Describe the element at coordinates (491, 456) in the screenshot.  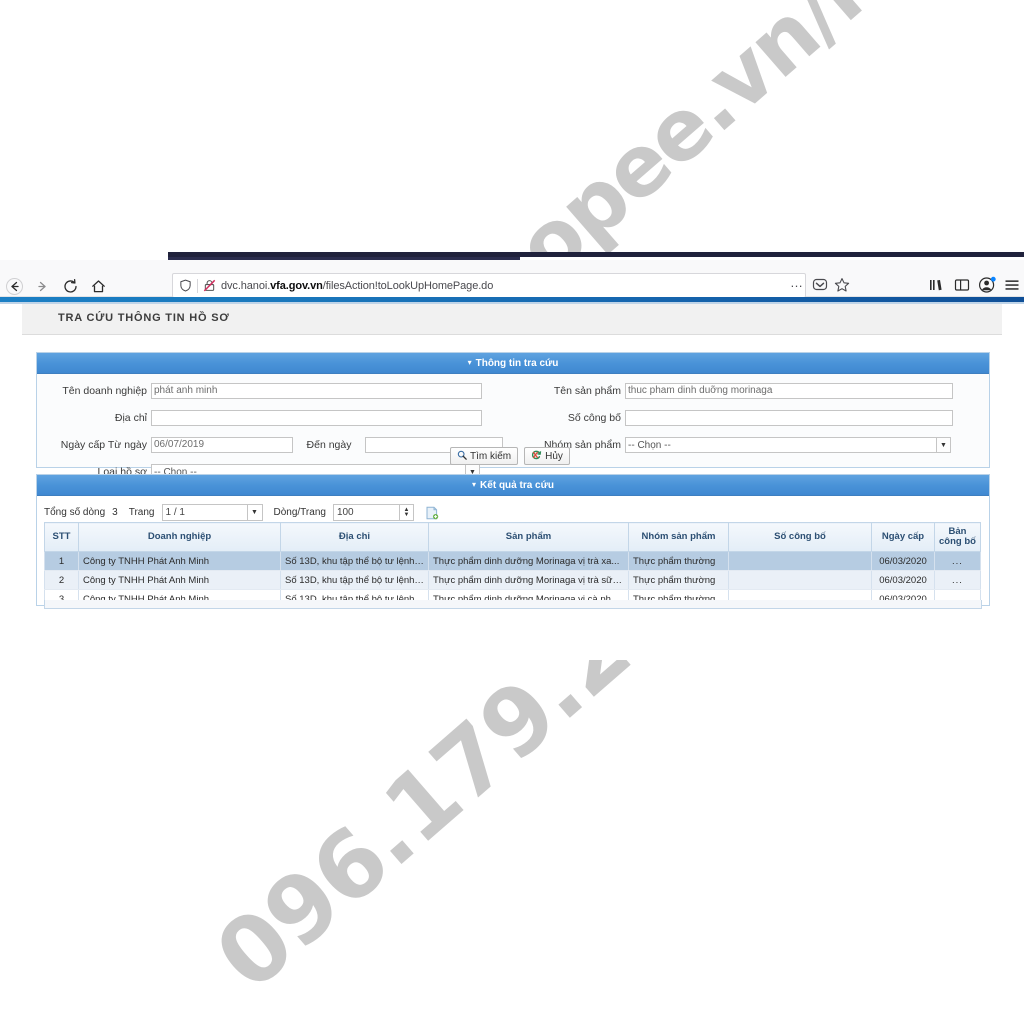
I see `search-button-label: Tìm kiếm` at that location.